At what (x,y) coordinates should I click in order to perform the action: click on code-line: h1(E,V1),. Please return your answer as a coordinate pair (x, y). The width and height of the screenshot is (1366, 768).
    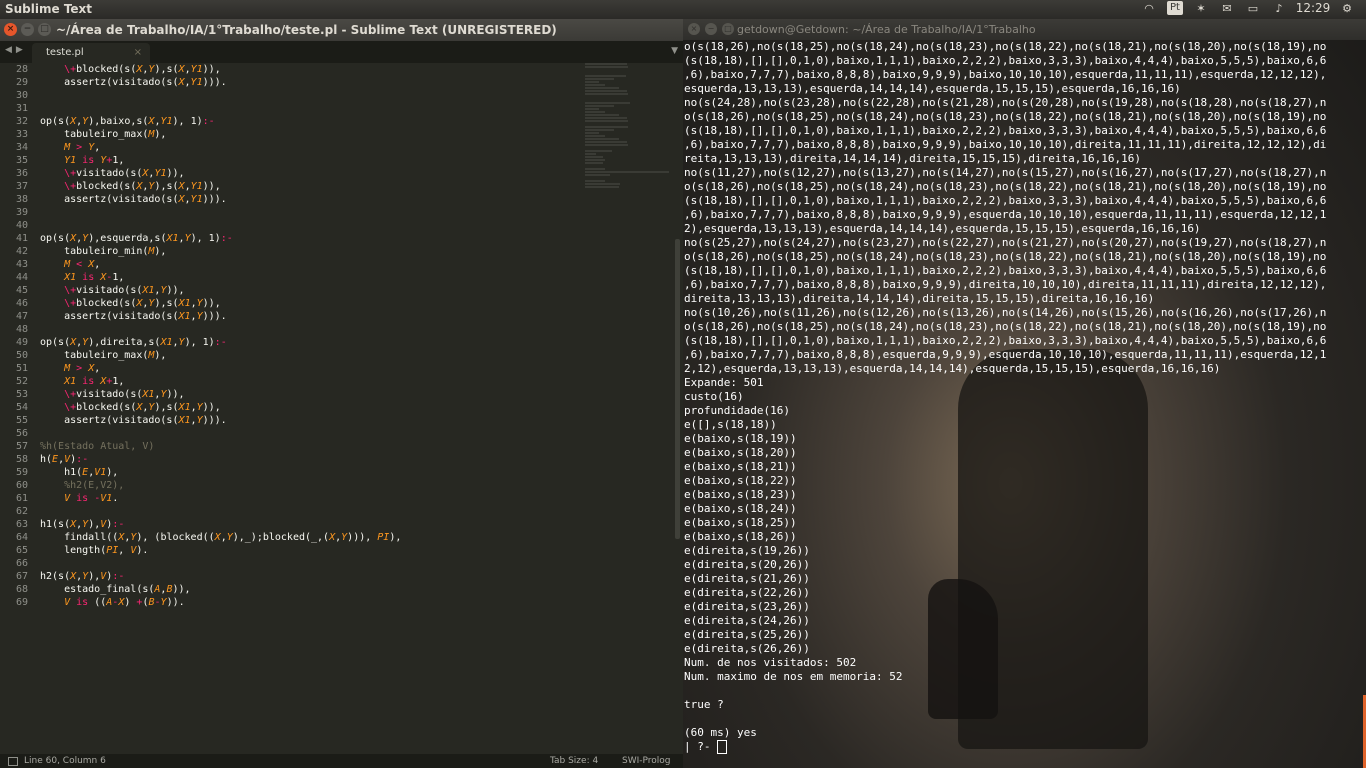
    Looking at the image, I should click on (310, 472).